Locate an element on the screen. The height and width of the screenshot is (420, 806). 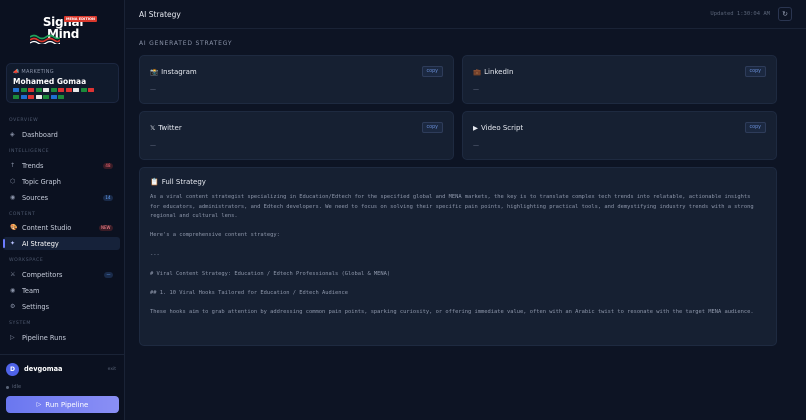
sidebar-item-label: Topic Graph is located at coordinates (41, 181).